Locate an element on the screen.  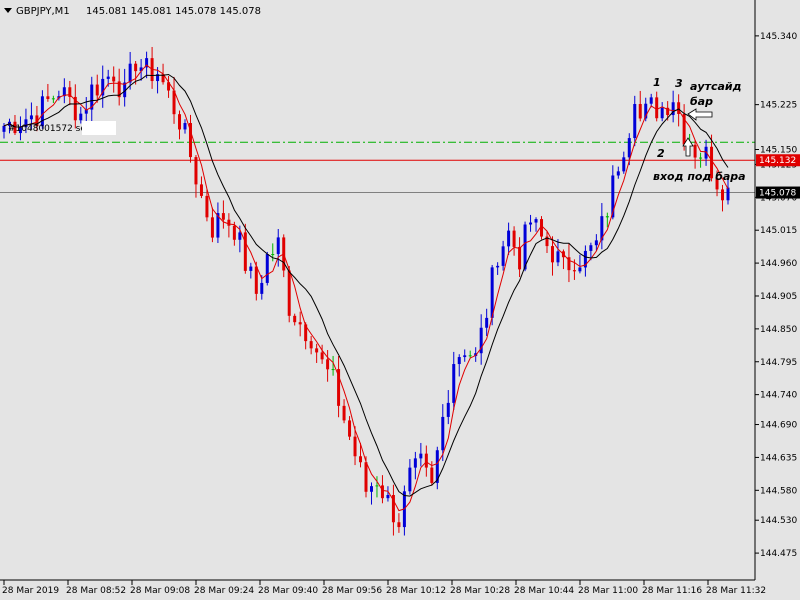
annotation-1: 1 is located at coordinates (657, 82).